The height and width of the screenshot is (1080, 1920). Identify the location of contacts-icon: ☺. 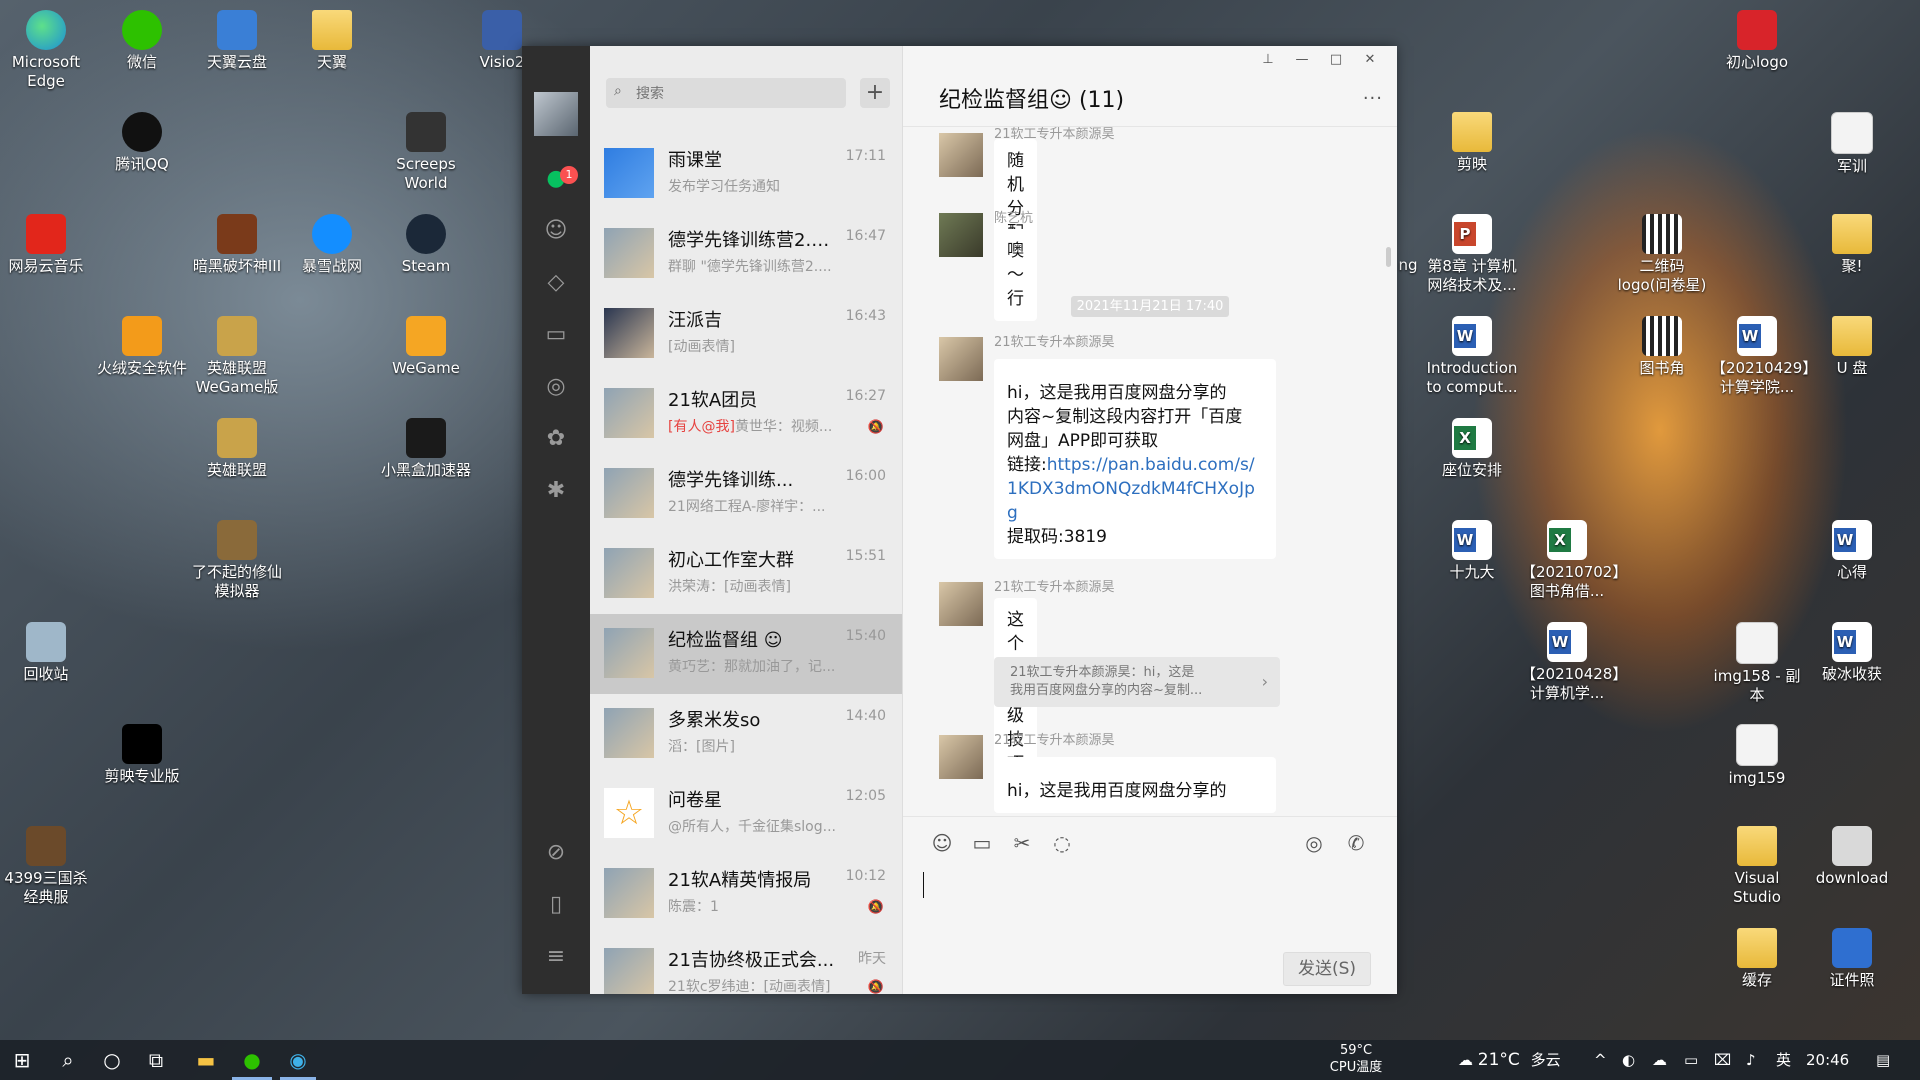
(556, 231).